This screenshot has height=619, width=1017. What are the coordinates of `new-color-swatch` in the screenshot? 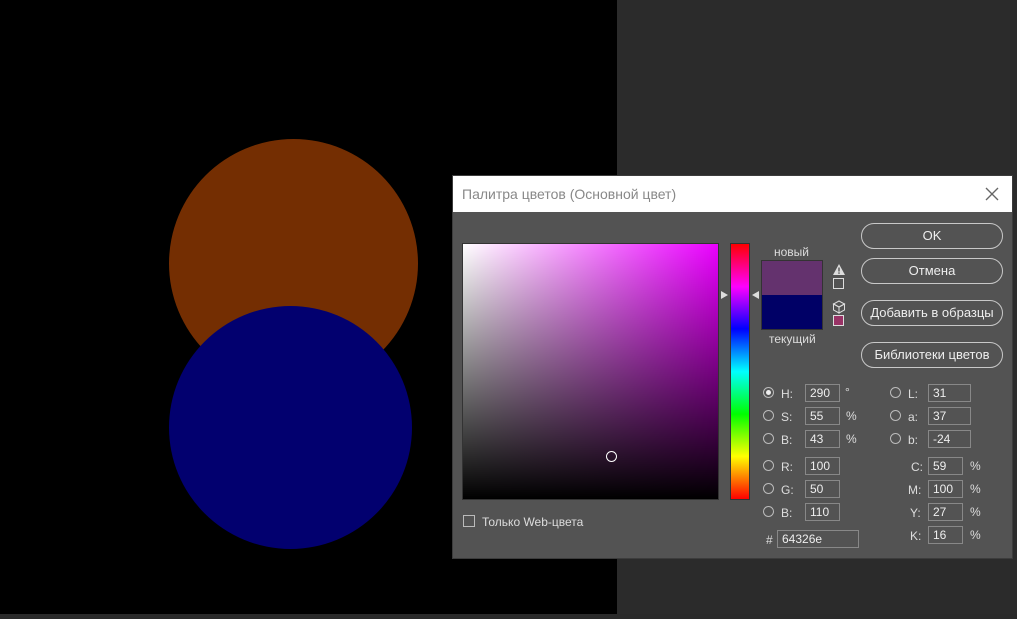 It's located at (792, 278).